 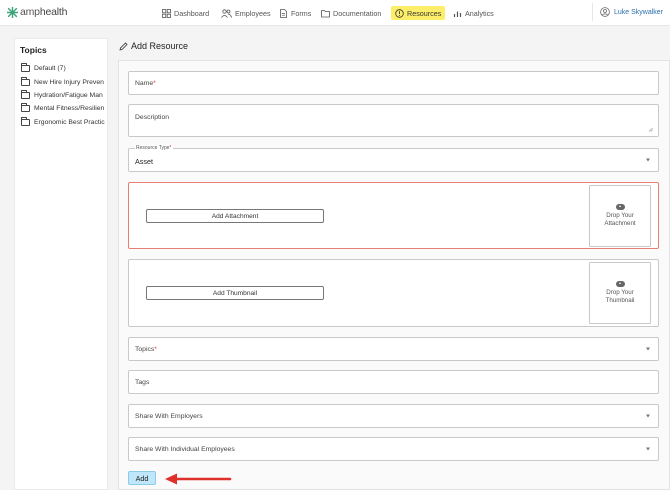 What do you see at coordinates (393, 158) in the screenshot?
I see `resource-type-select: Resource Type* Asset` at bounding box center [393, 158].